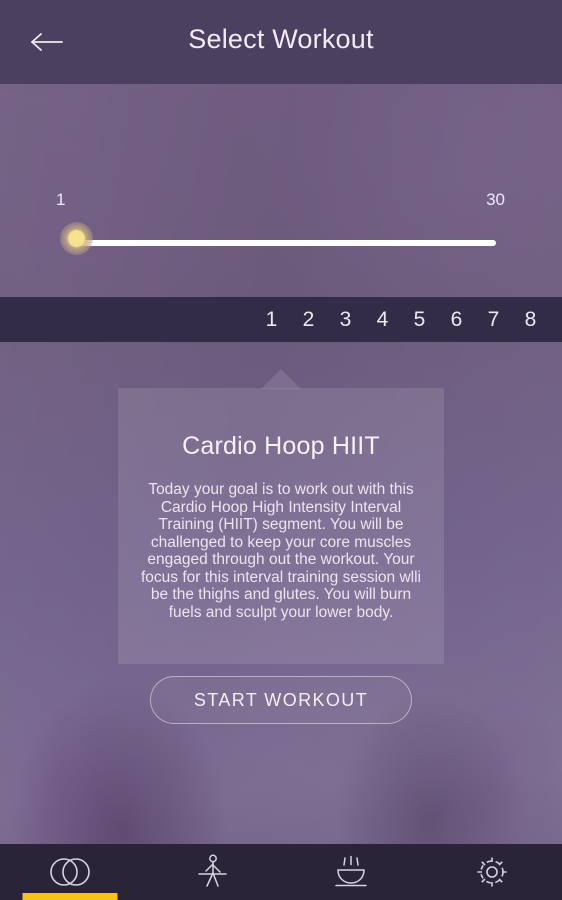 The width and height of the screenshot is (562, 900). I want to click on interval-number-5: 5, so click(419, 320).